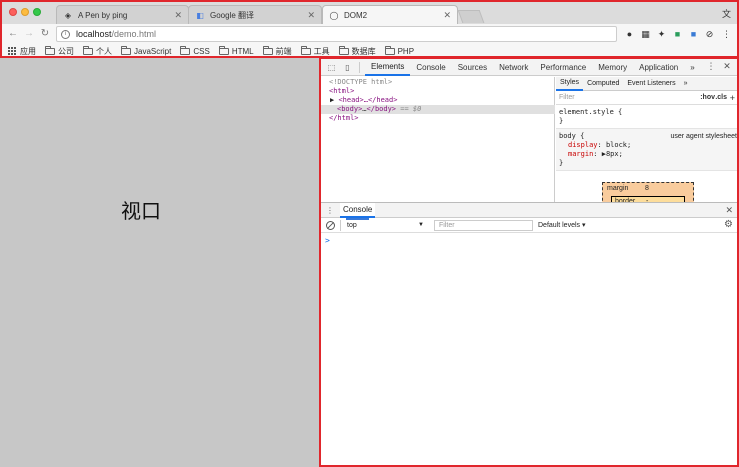 The image size is (739, 467). I want to click on tab-elements: Elements, so click(388, 67).